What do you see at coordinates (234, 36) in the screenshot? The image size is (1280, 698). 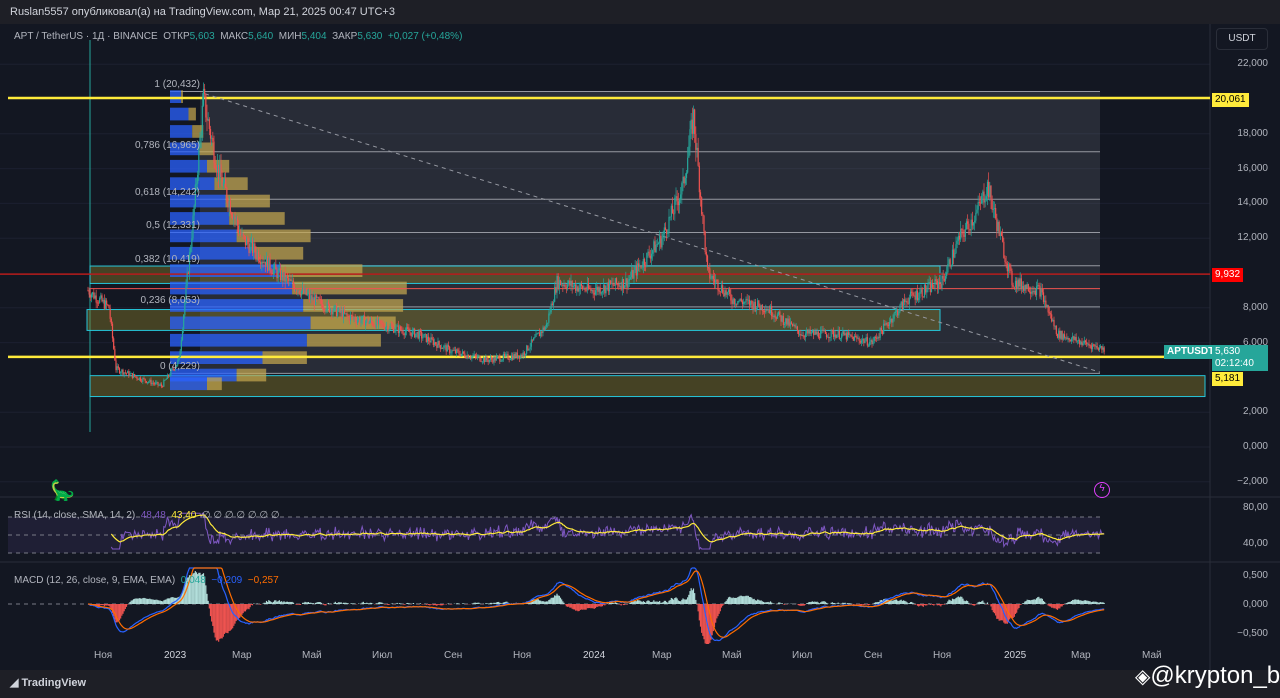 I see `high-label: МАКС` at bounding box center [234, 36].